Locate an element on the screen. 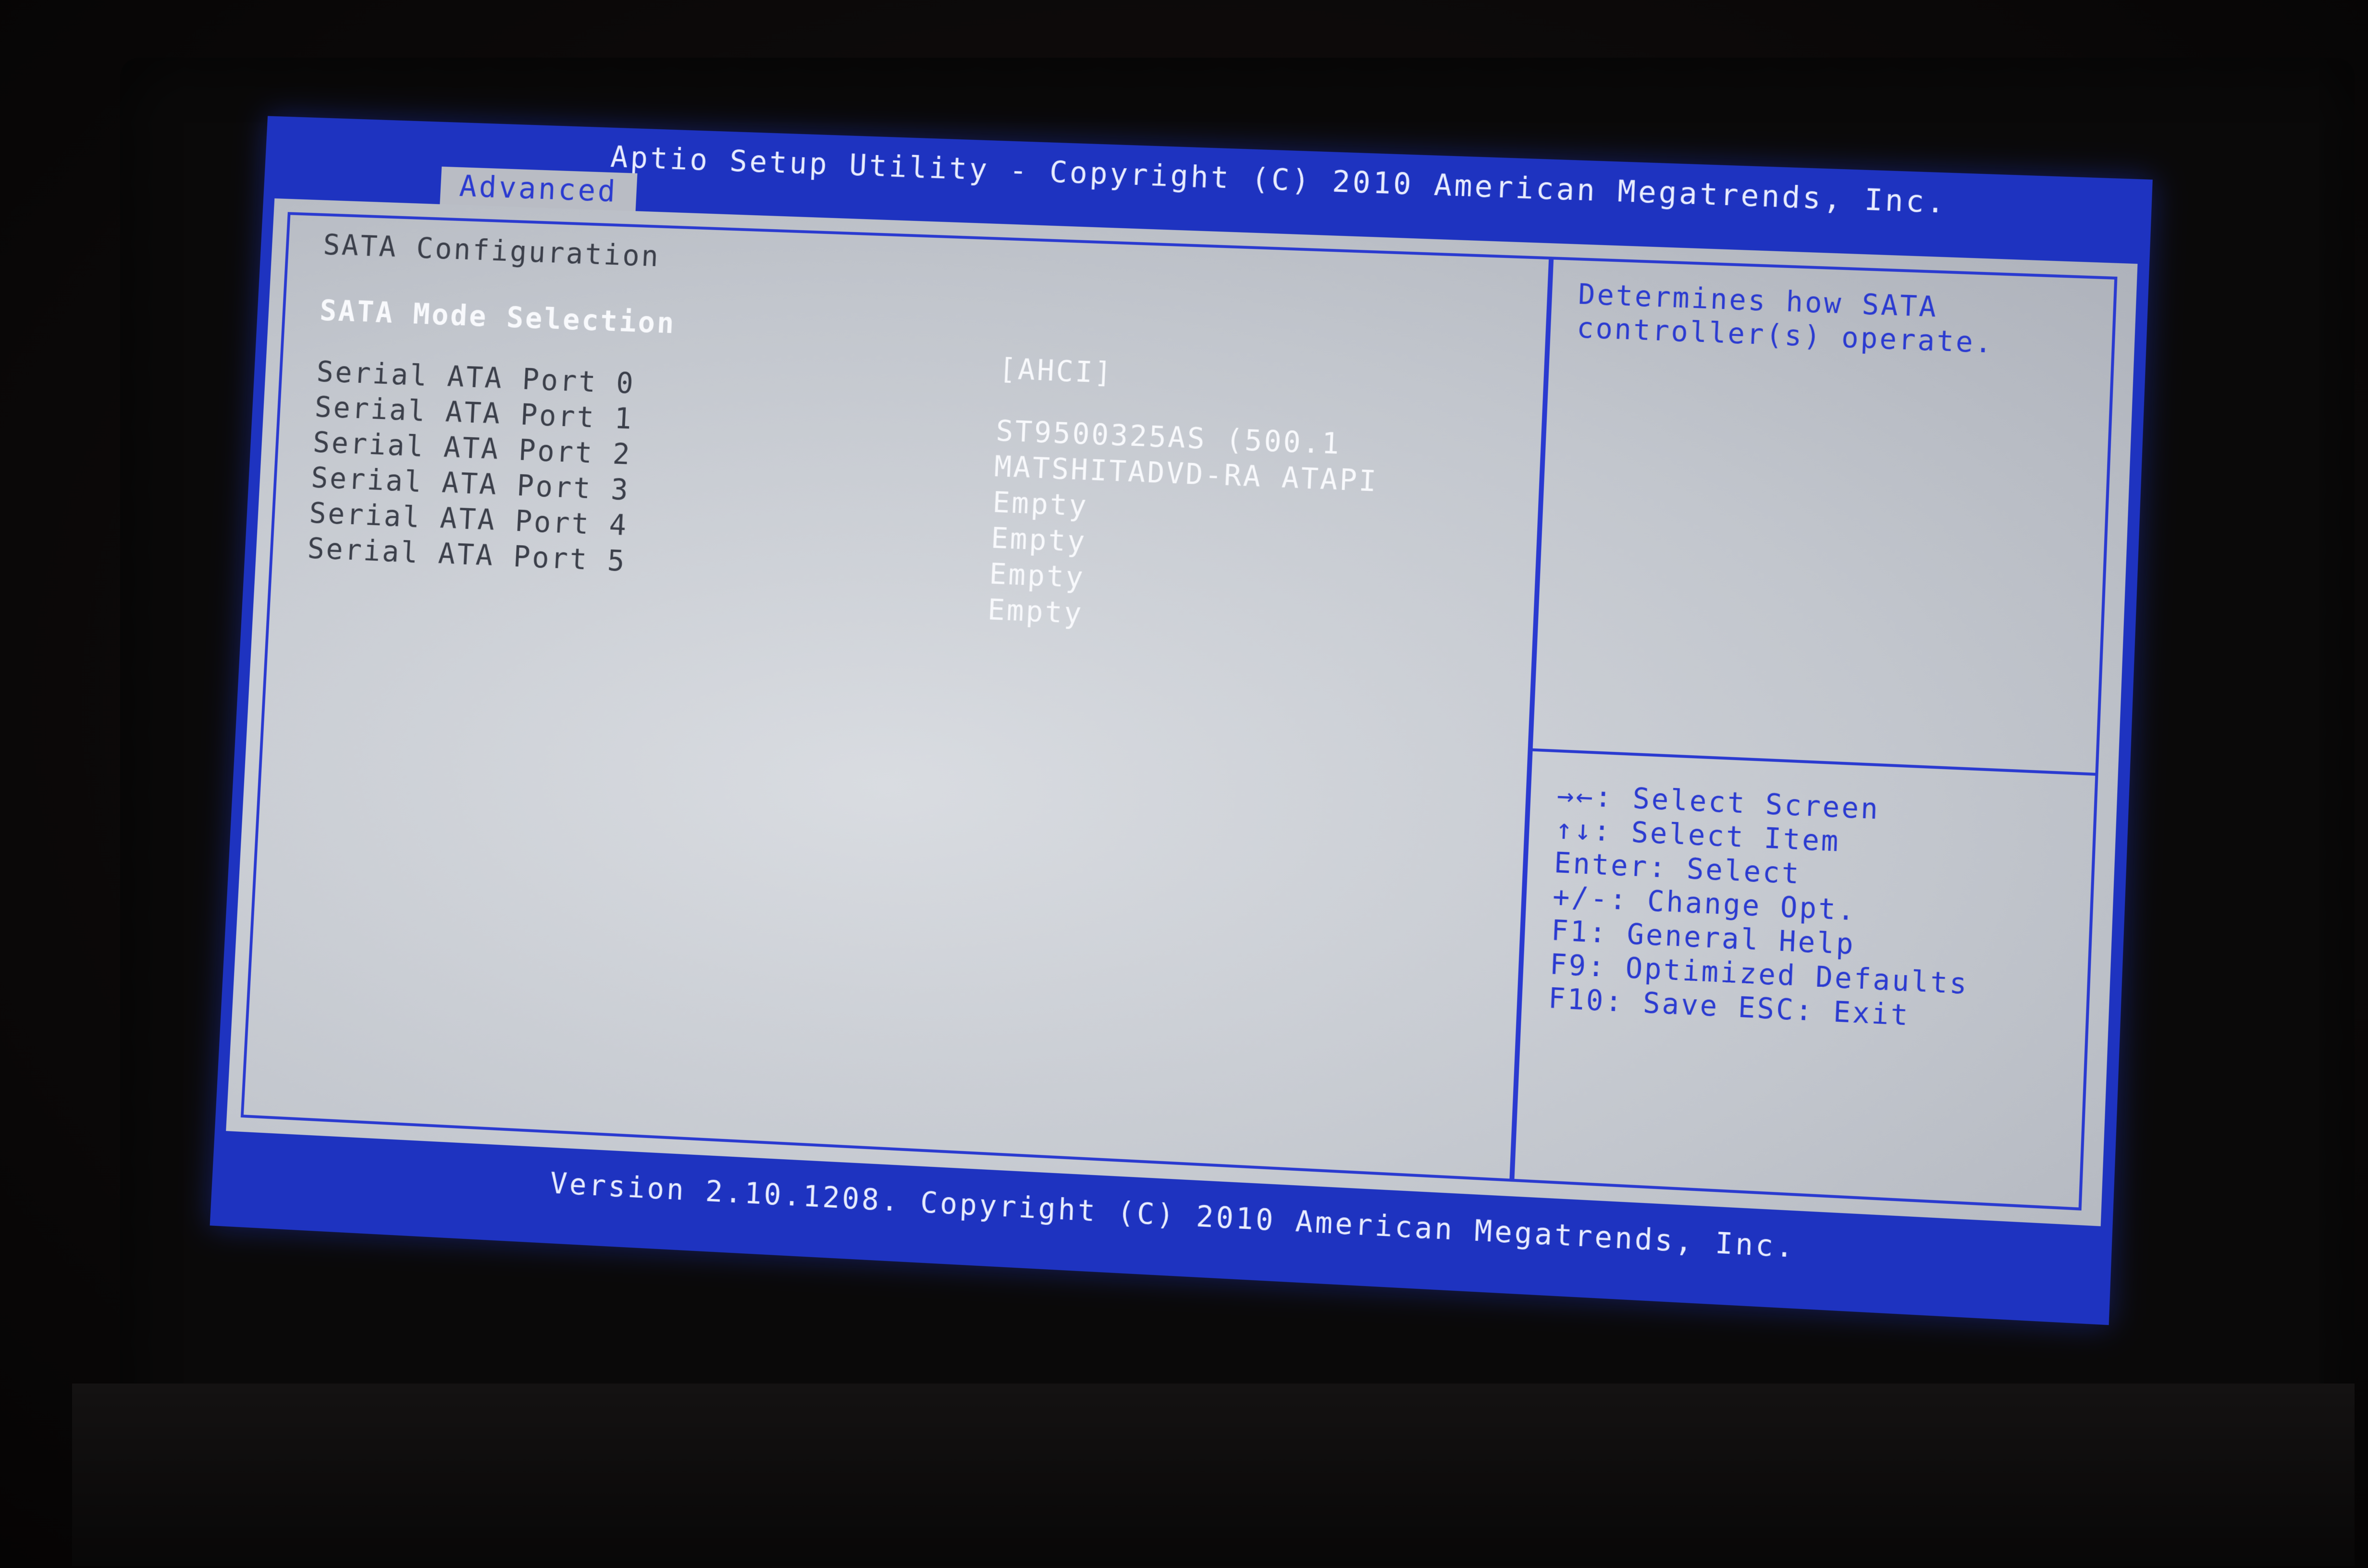 The width and height of the screenshot is (2368, 1568). port-3-value: Empty is located at coordinates (1038, 540).